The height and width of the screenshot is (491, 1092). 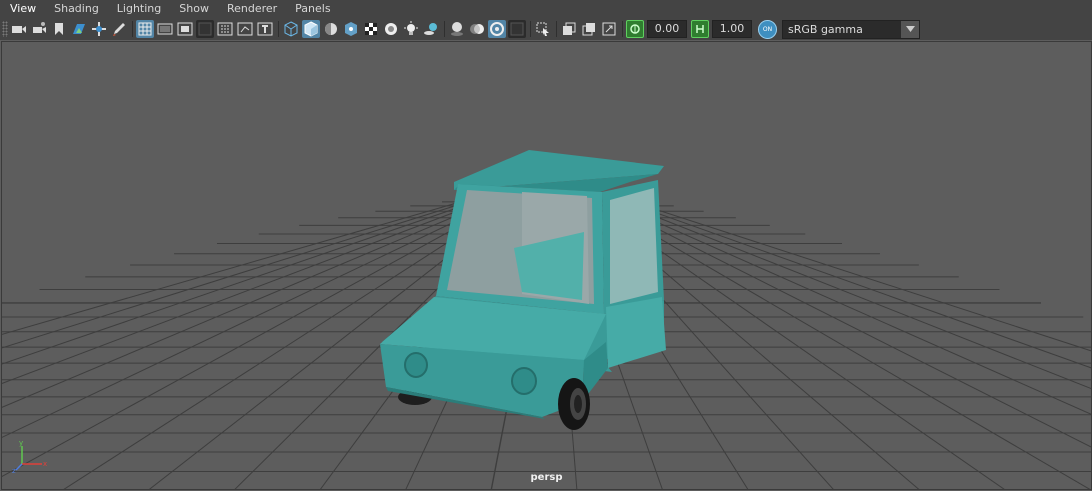 I want to click on xray-joints-icon, so click(x=569, y=29).